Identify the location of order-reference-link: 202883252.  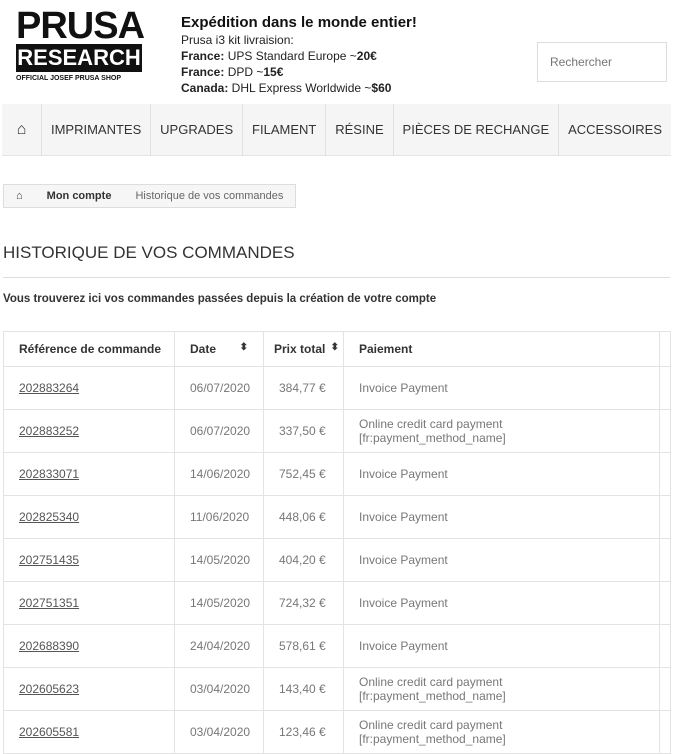
(49, 431).